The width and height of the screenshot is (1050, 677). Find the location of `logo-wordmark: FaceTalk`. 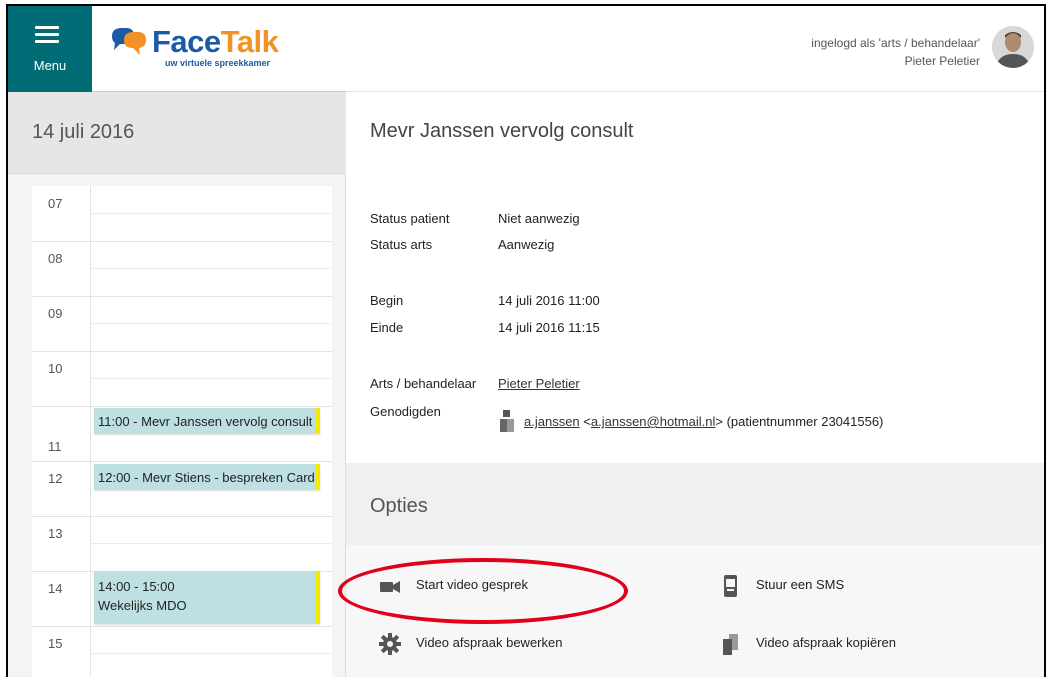

logo-wordmark: FaceTalk is located at coordinates (215, 41).